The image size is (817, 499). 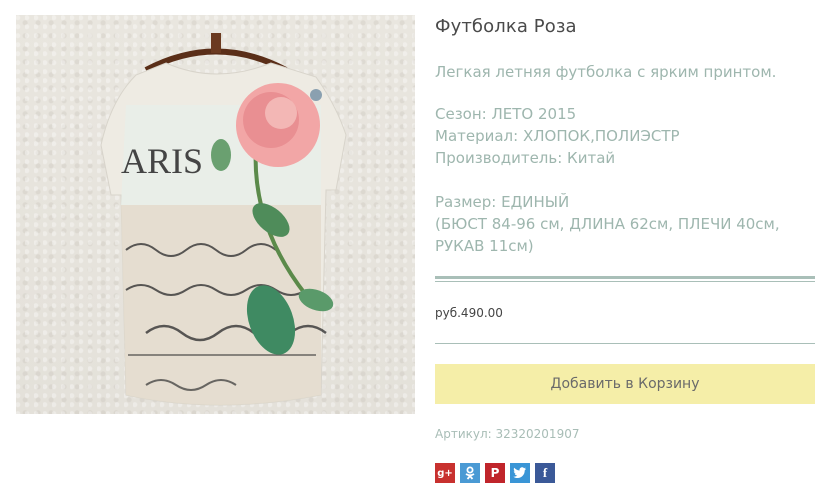 I want to click on divider-double, so click(x=625, y=279).